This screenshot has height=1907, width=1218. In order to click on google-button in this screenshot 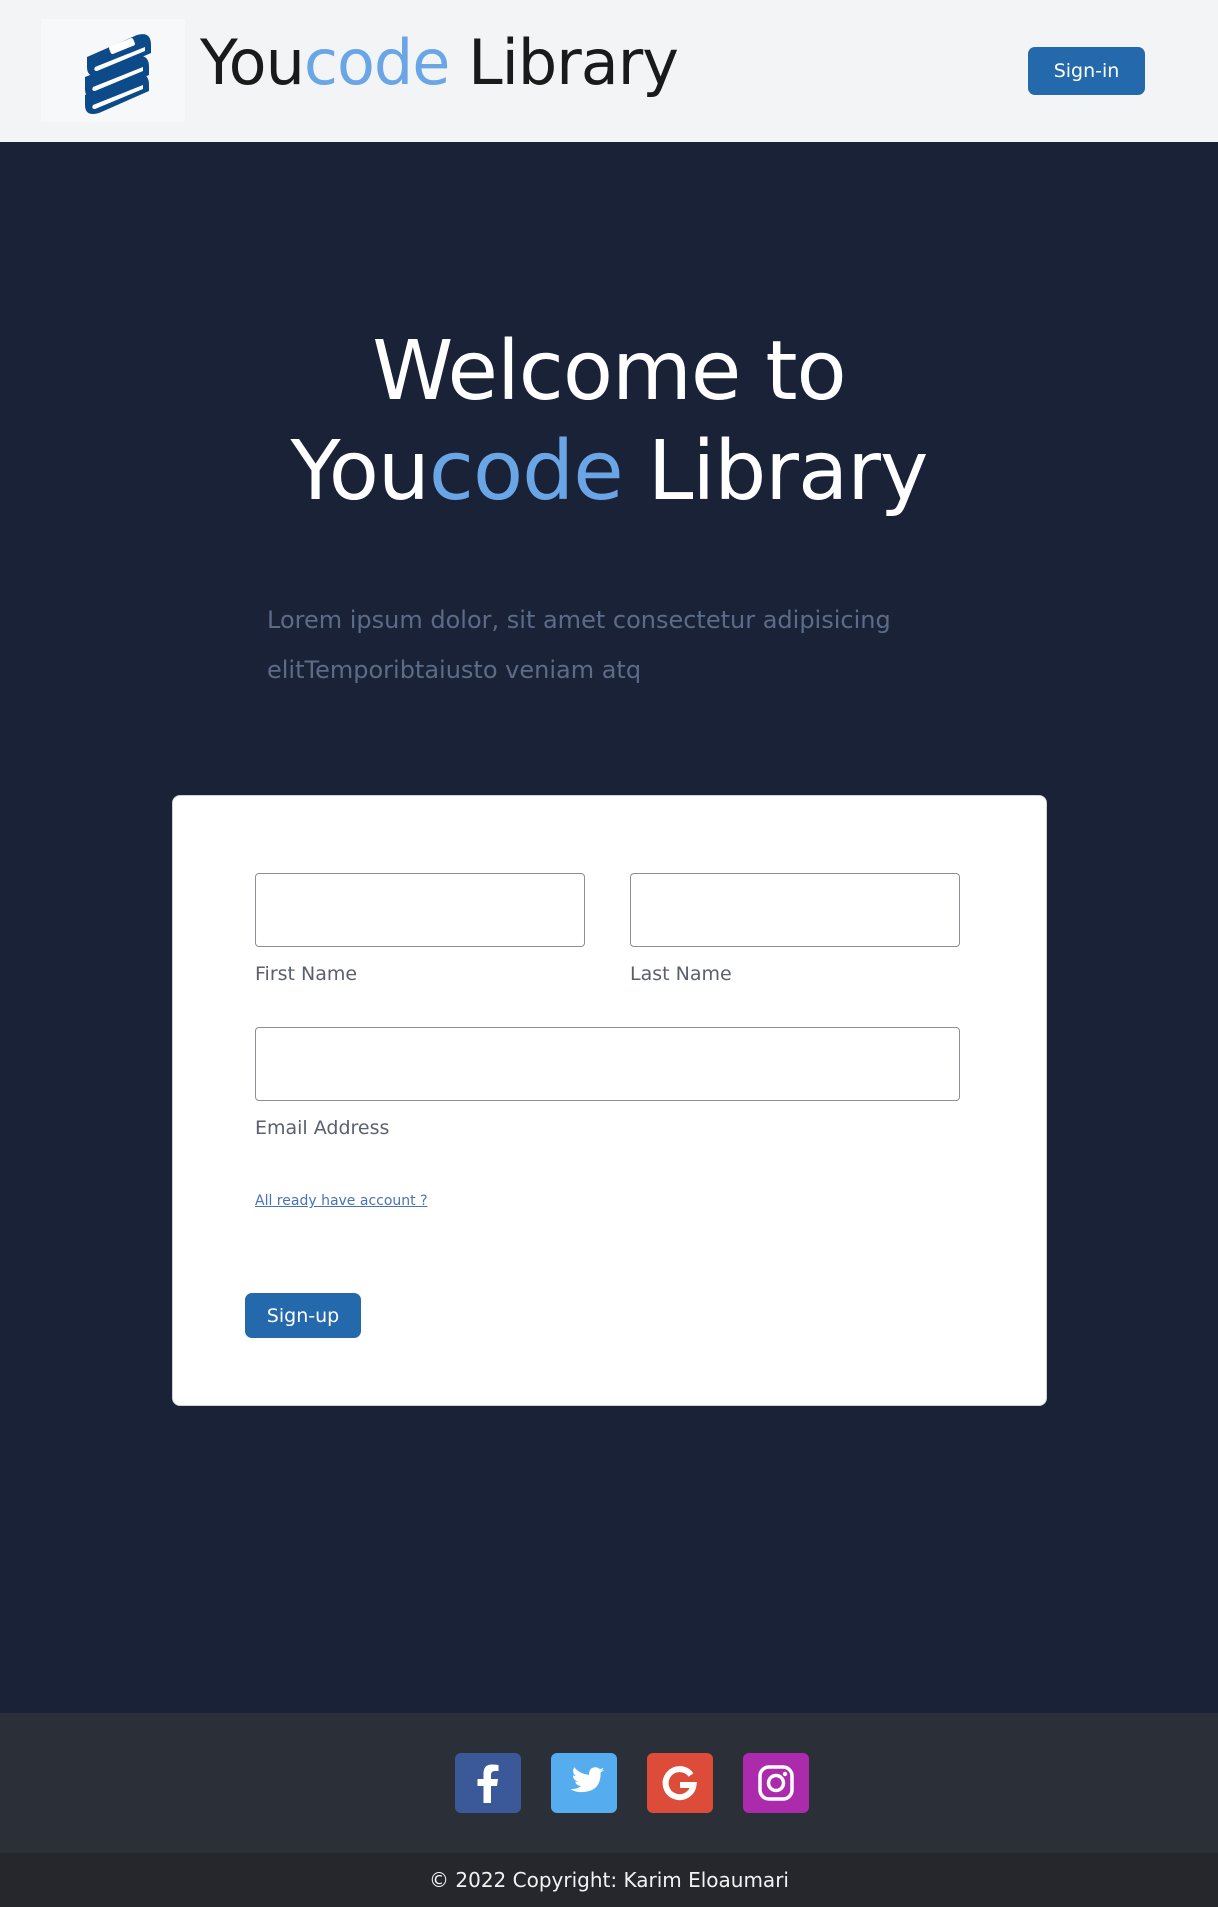, I will do `click(680, 1783)`.